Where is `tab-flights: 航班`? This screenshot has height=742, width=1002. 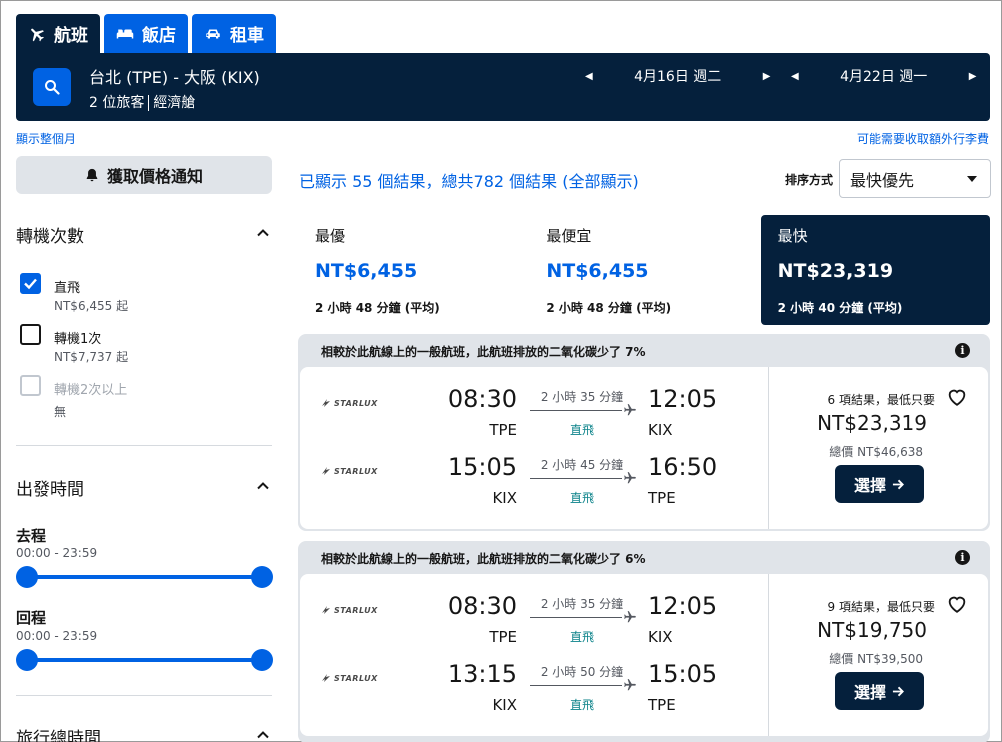
tab-flights: 航班 is located at coordinates (58, 33).